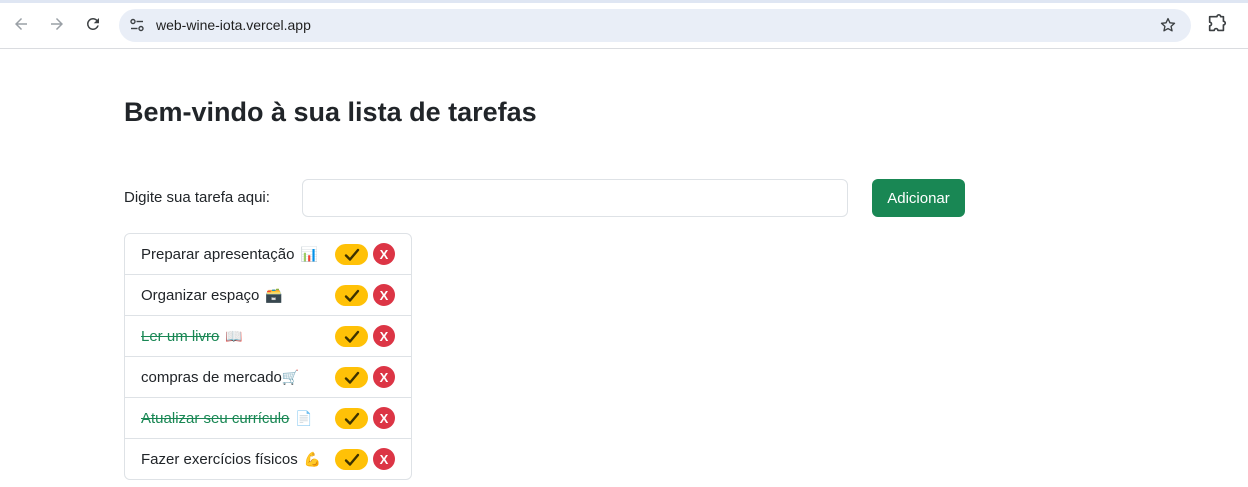 The height and width of the screenshot is (487, 1248). I want to click on shopping-cart-emoji-icon: 🛒, so click(290, 377).